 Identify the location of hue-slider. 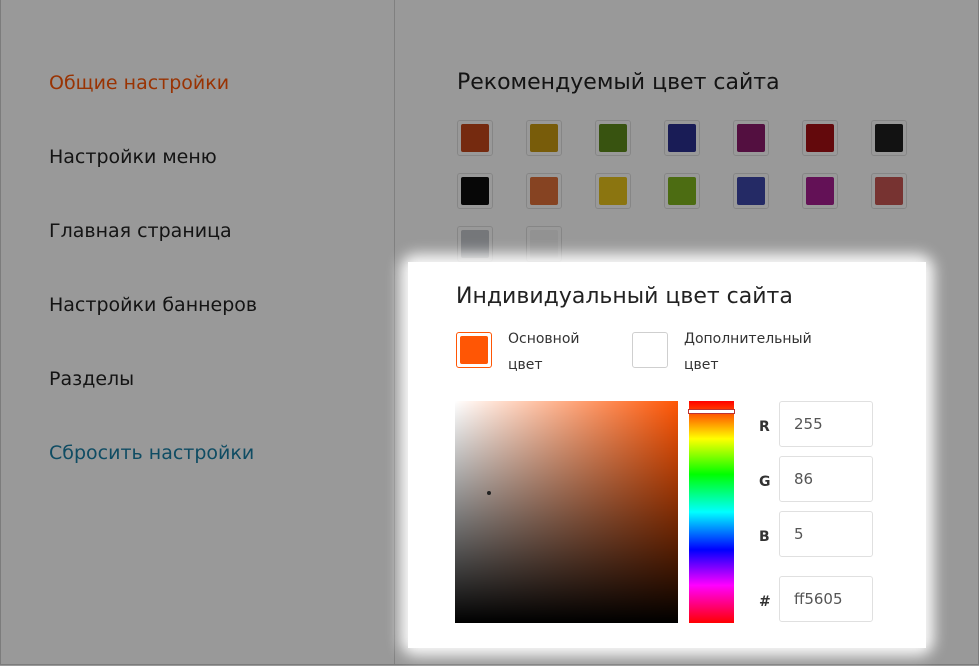
(711, 512).